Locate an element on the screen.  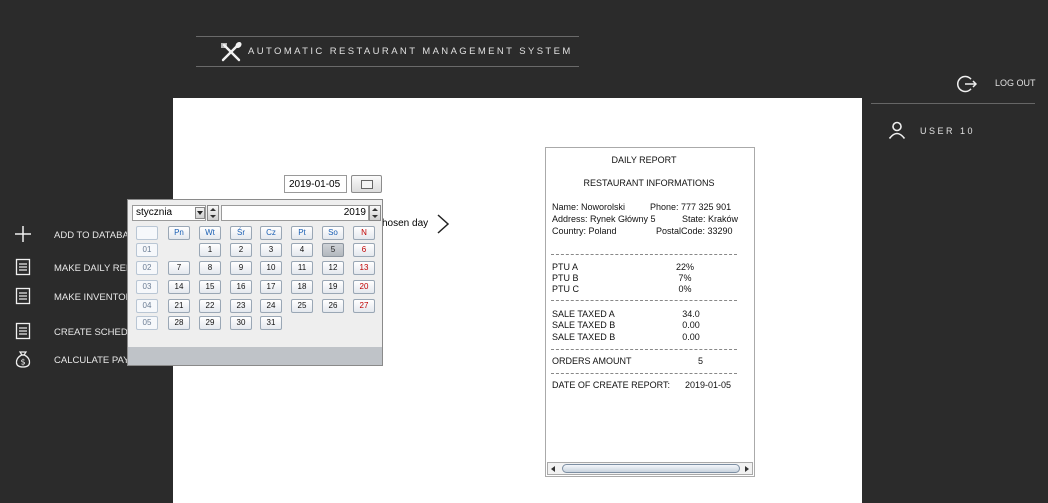
report-orders-value: 5 is located at coordinates (701, 361).